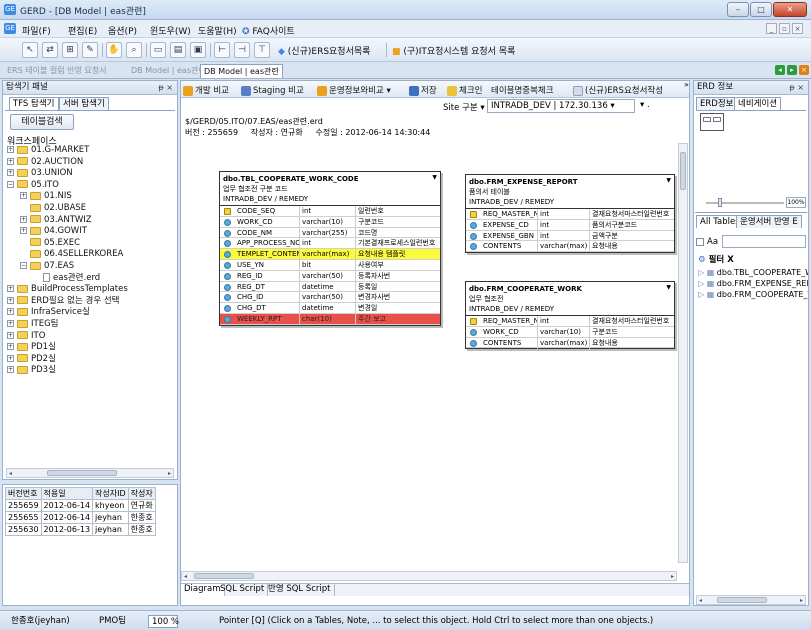  I want to click on panel-pin-icon: ᵽ ×, so click(165, 87).